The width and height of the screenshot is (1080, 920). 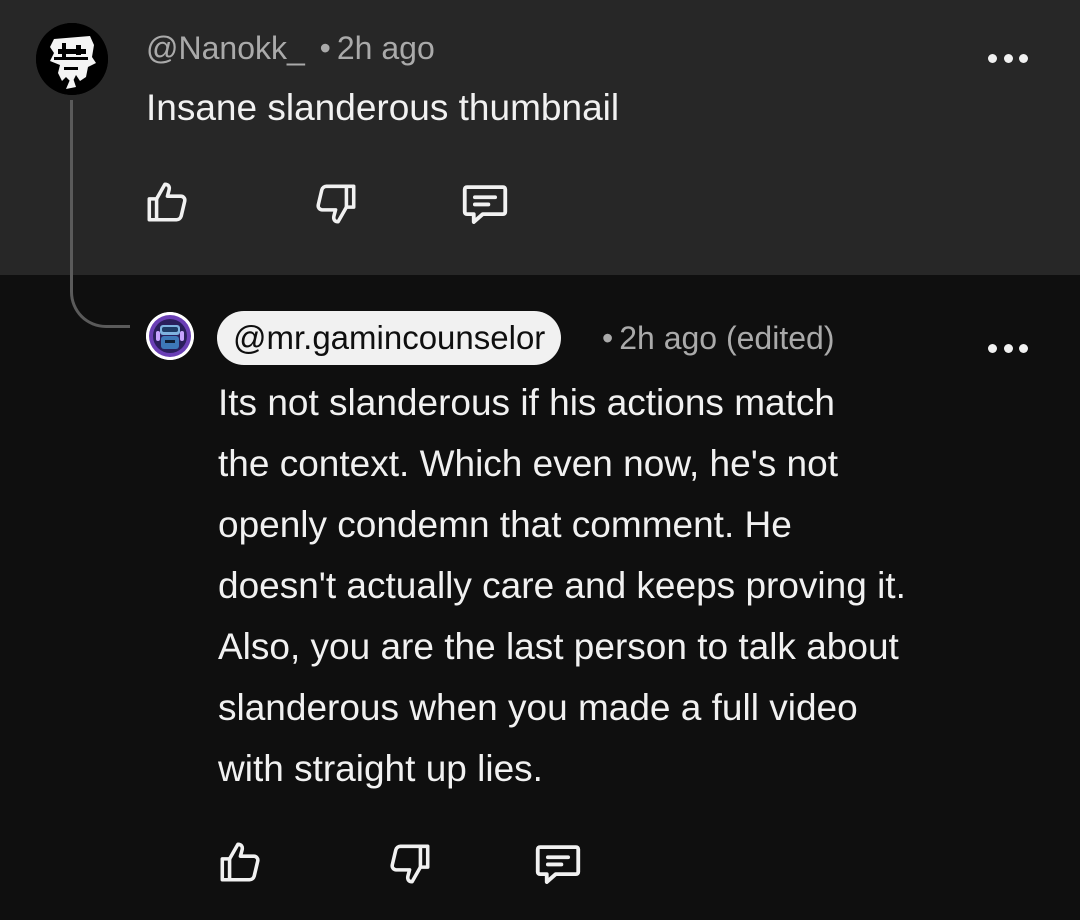 What do you see at coordinates (528, 463) in the screenshot?
I see `reply-text-line: the context. Which even now, he's not` at bounding box center [528, 463].